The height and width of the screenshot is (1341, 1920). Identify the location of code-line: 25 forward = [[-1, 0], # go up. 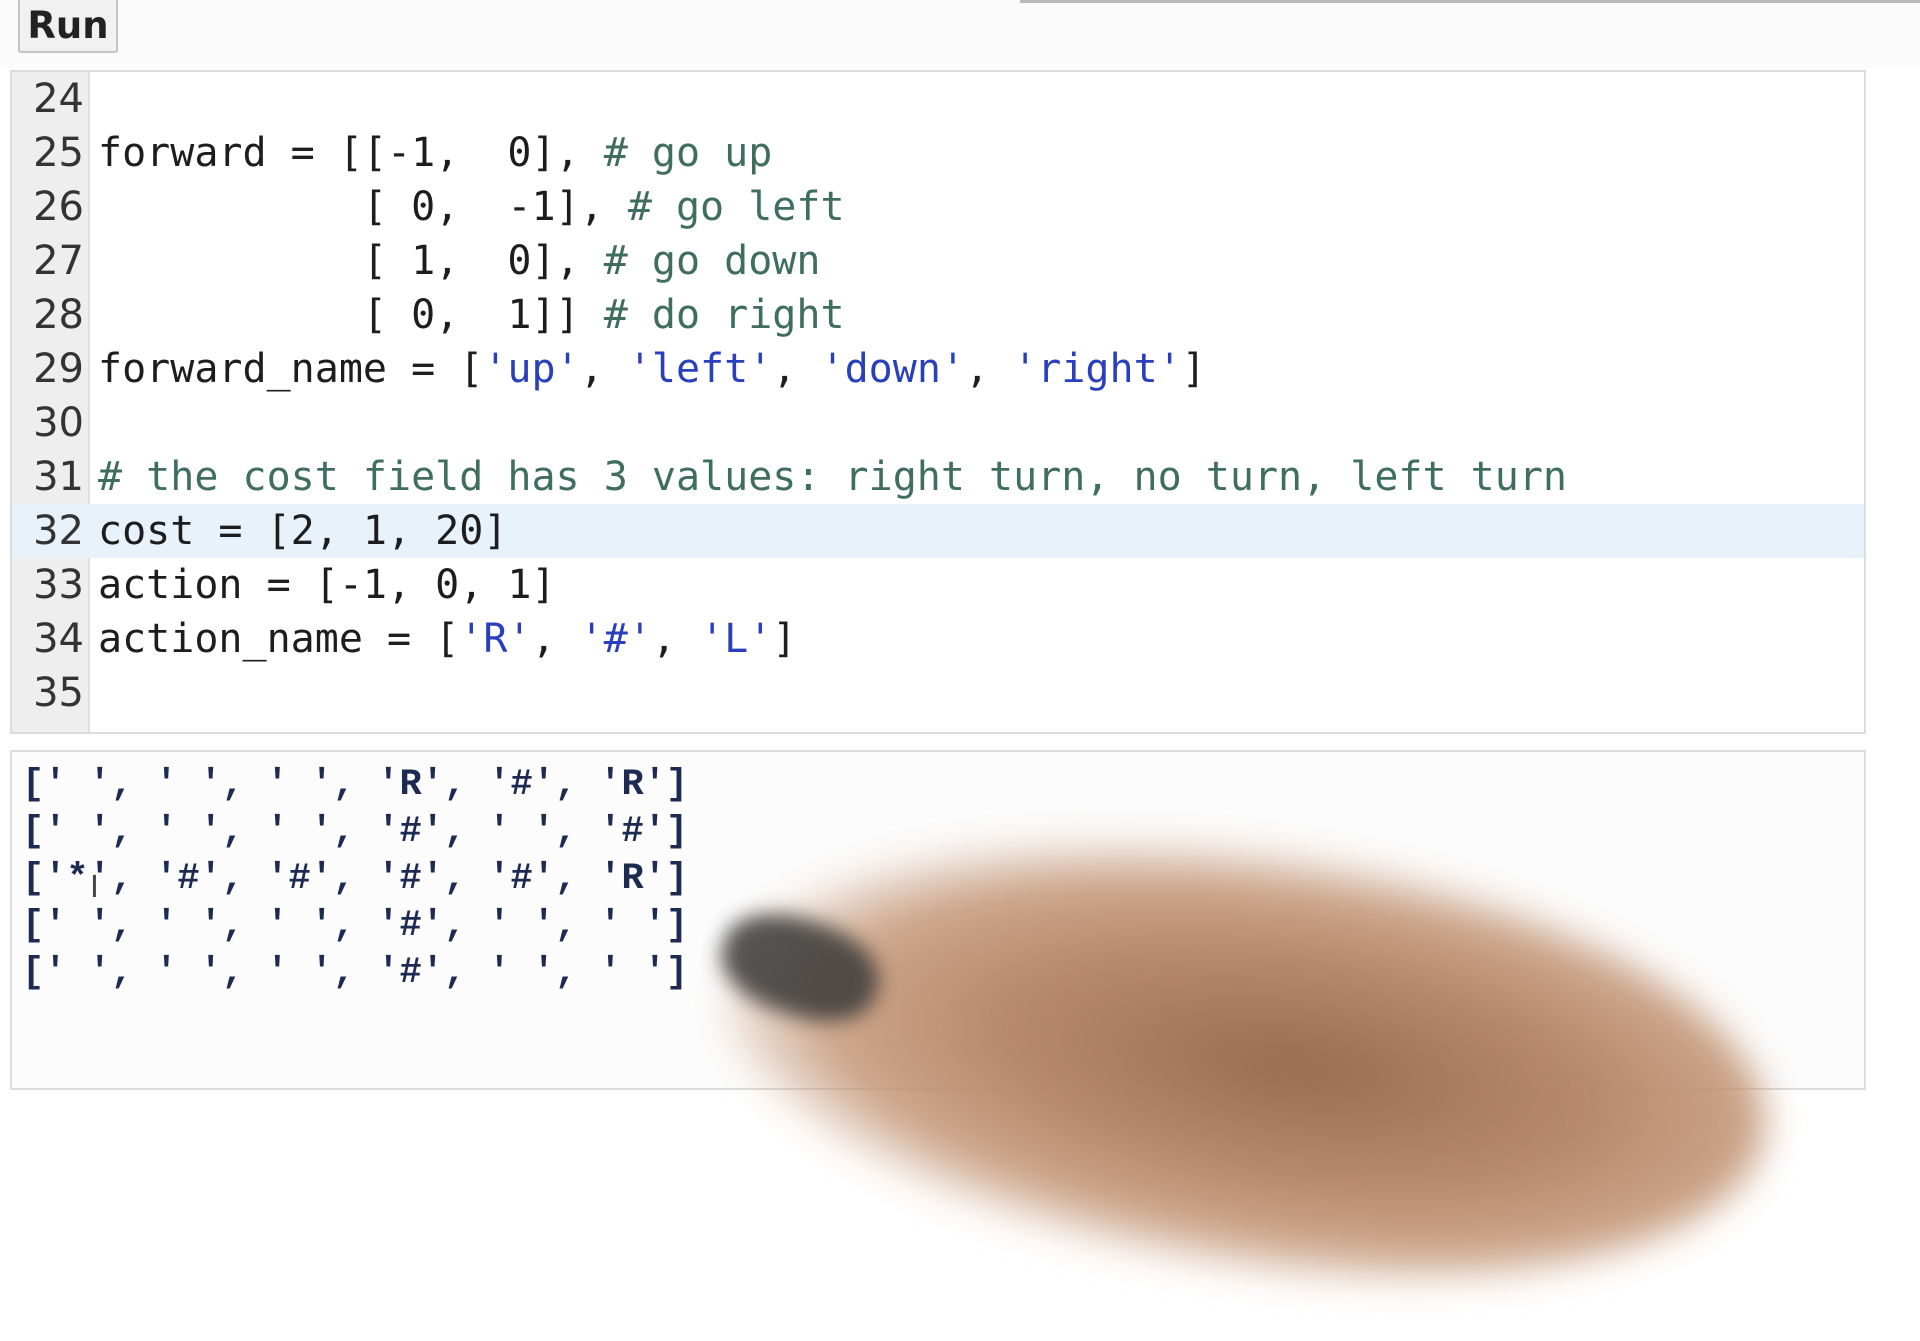
(938, 153).